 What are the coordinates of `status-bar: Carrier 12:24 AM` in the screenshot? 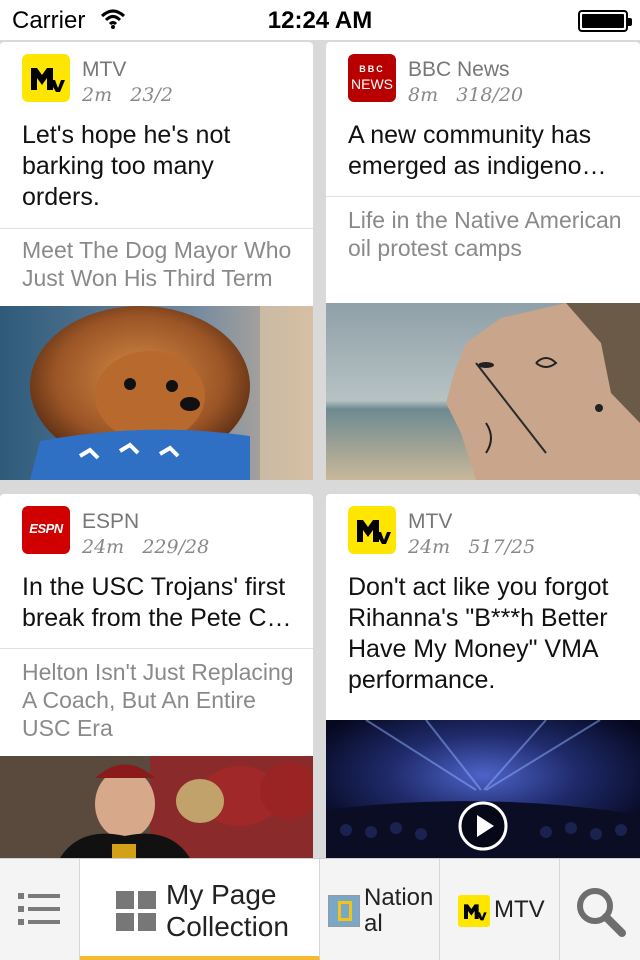 It's located at (320, 20).